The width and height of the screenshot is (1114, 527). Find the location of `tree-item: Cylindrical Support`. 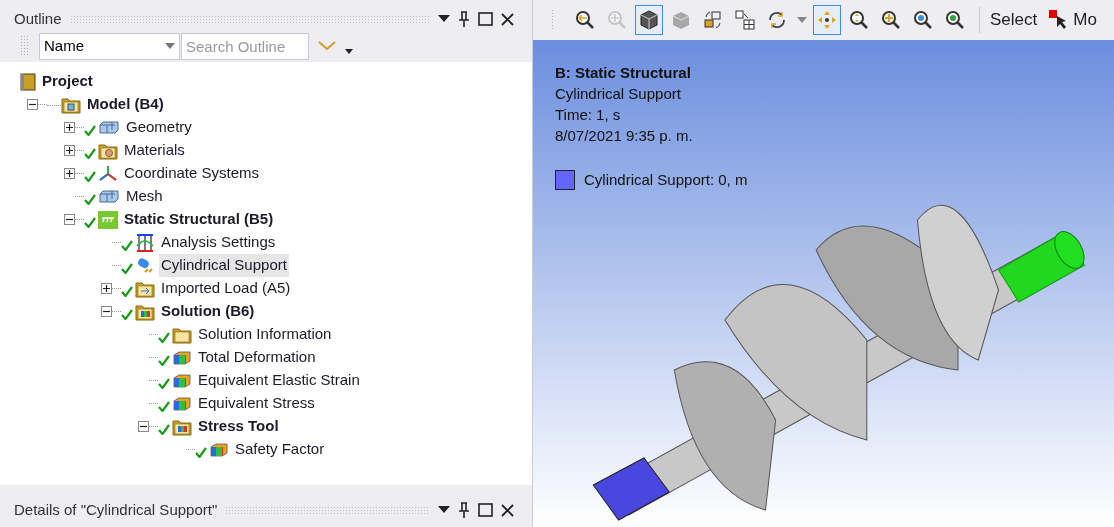

tree-item: Cylindrical Support is located at coordinates (224, 265).